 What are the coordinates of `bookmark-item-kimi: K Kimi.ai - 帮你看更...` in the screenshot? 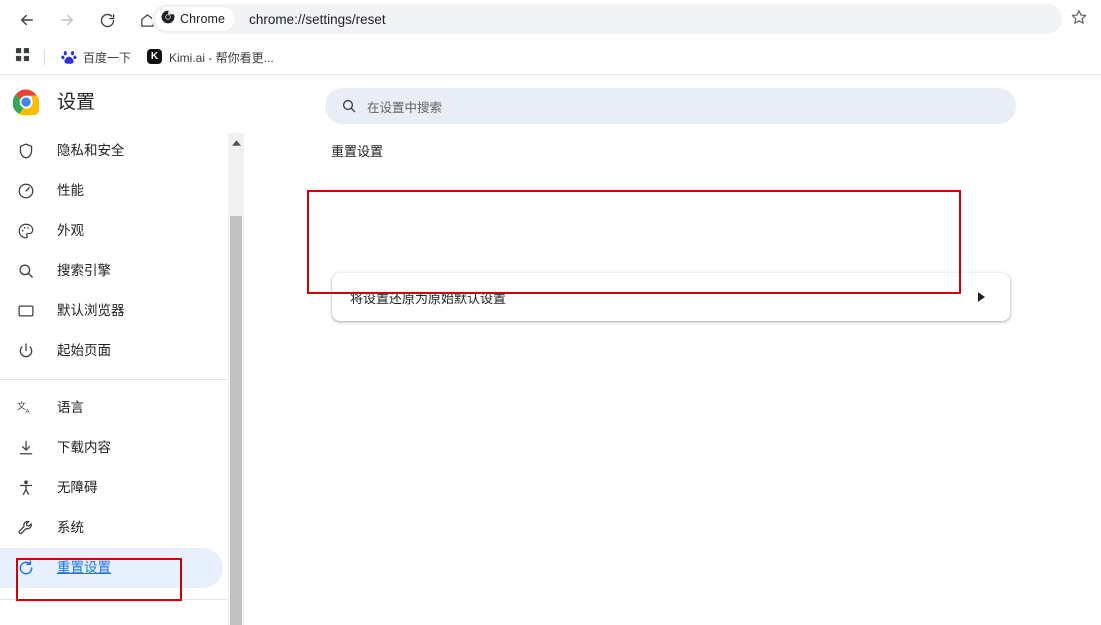 It's located at (210, 57).